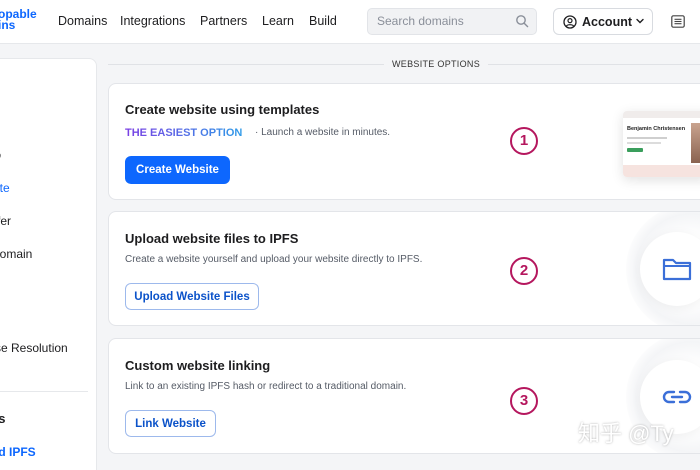 The image size is (700, 470). What do you see at coordinates (661, 114) in the screenshot?
I see `preview-topbar` at bounding box center [661, 114].